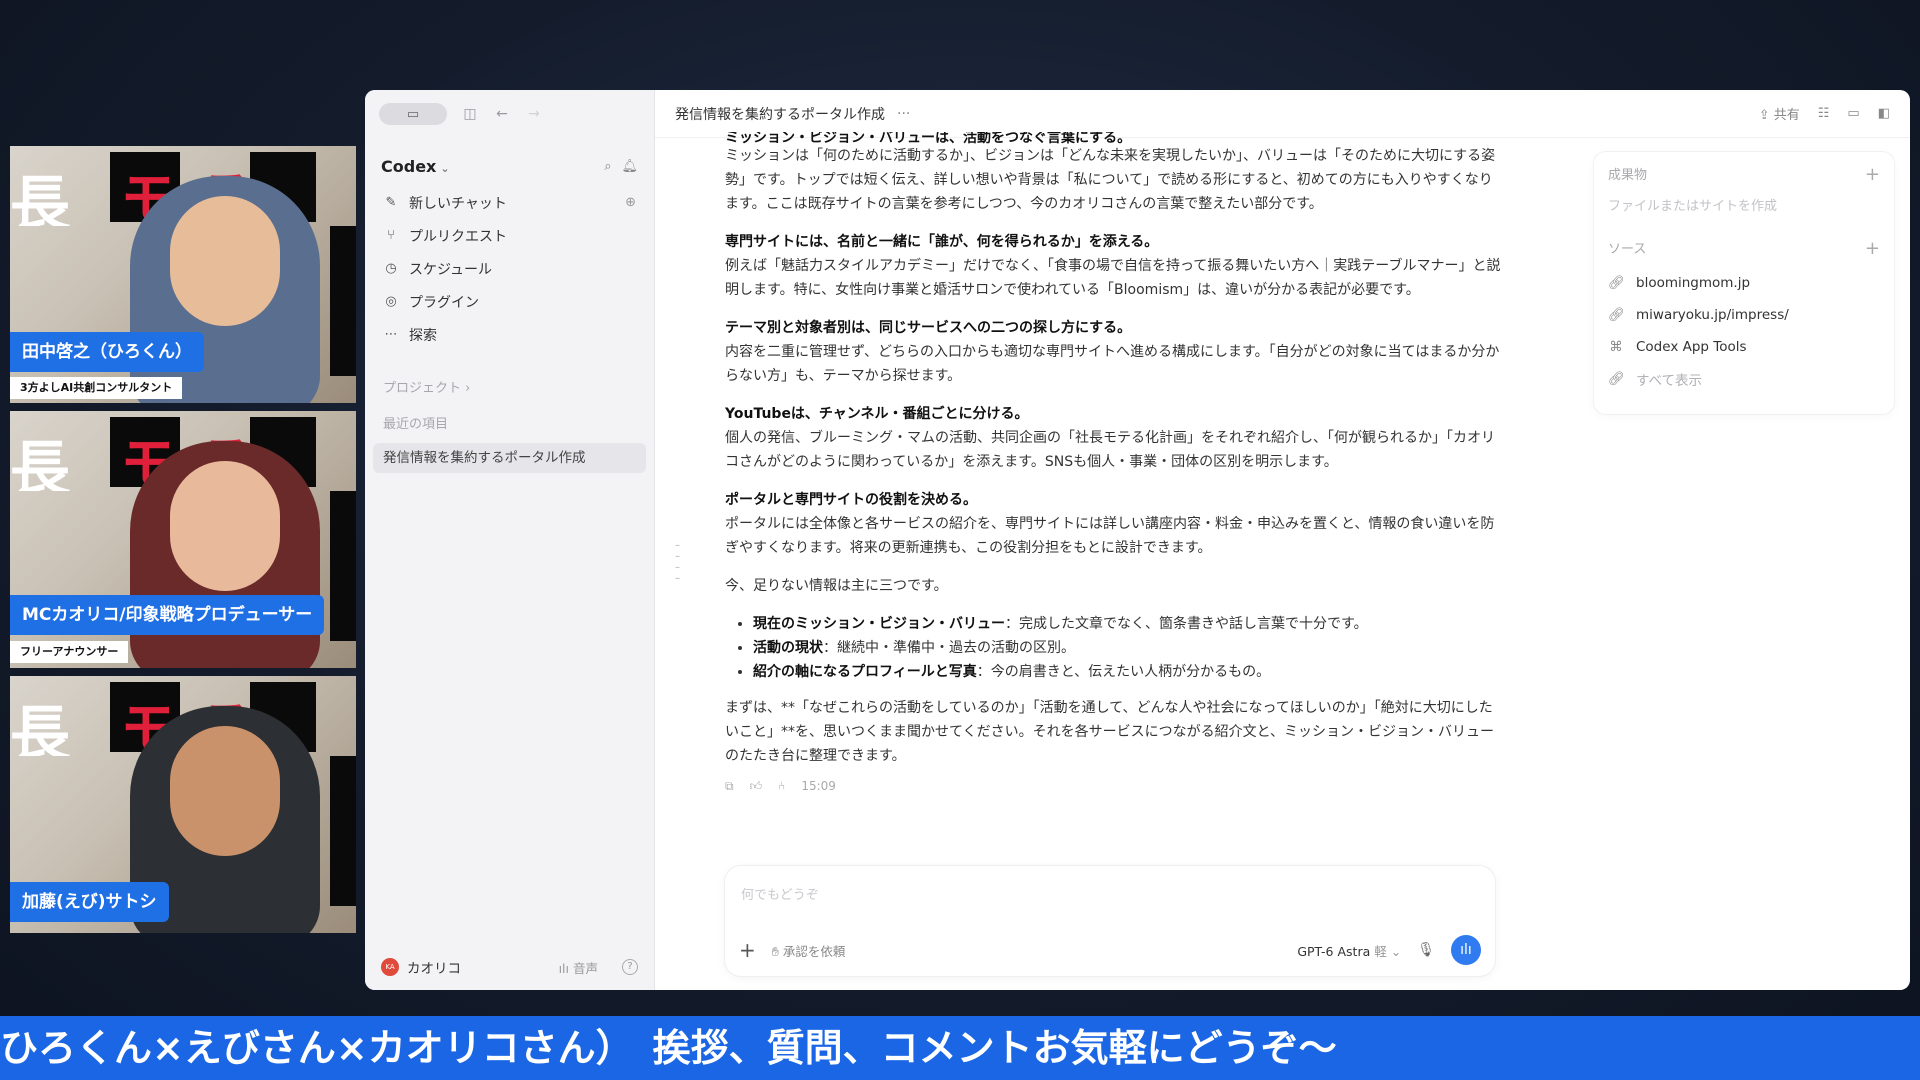 The height and width of the screenshot is (1080, 1920). Describe the element at coordinates (390, 967) in the screenshot. I see `avatar: KA` at that location.